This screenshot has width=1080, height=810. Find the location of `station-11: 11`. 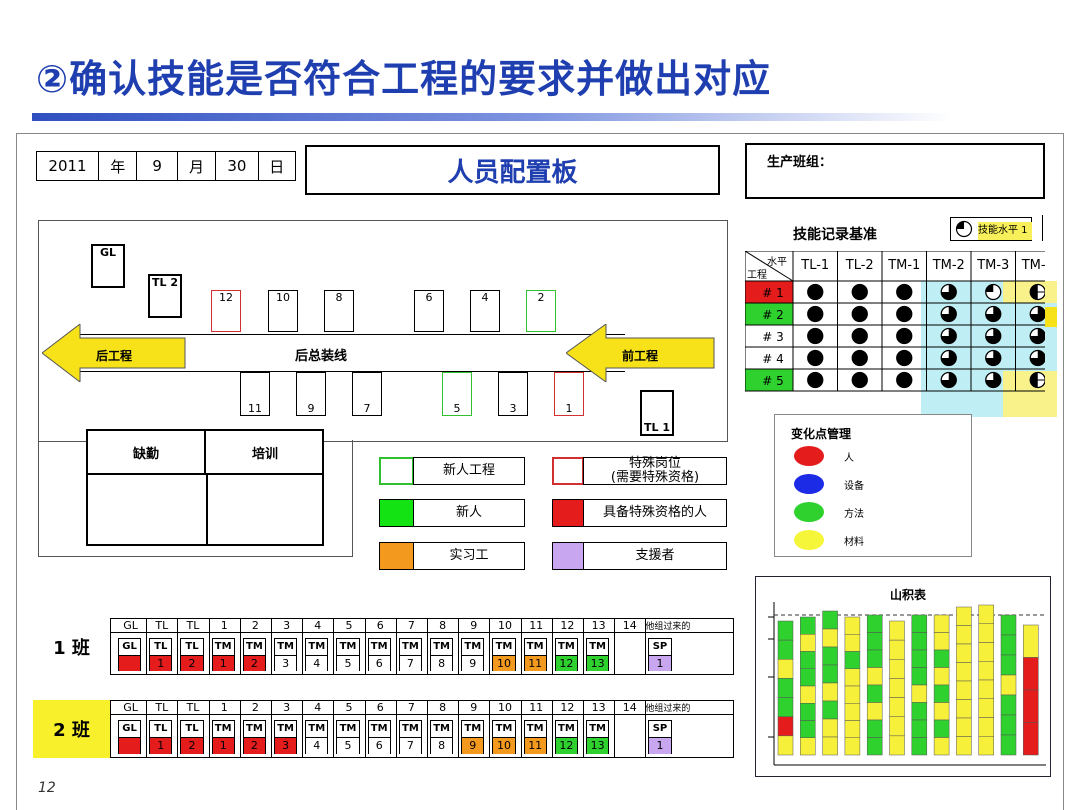

station-11: 11 is located at coordinates (255, 394).